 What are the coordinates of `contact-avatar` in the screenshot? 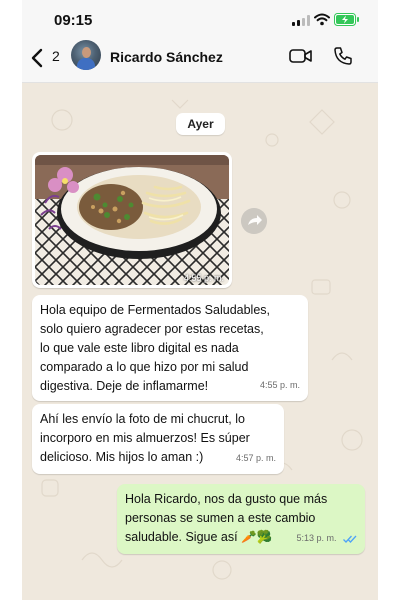 It's located at (86, 55).